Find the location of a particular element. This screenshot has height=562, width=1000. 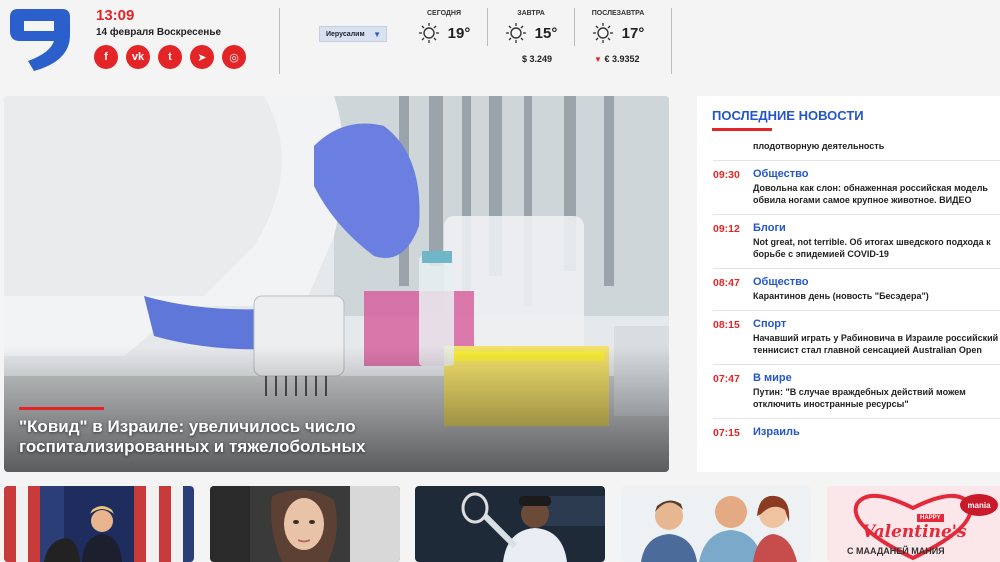

trend-down-icon: ▼ is located at coordinates (598, 59).